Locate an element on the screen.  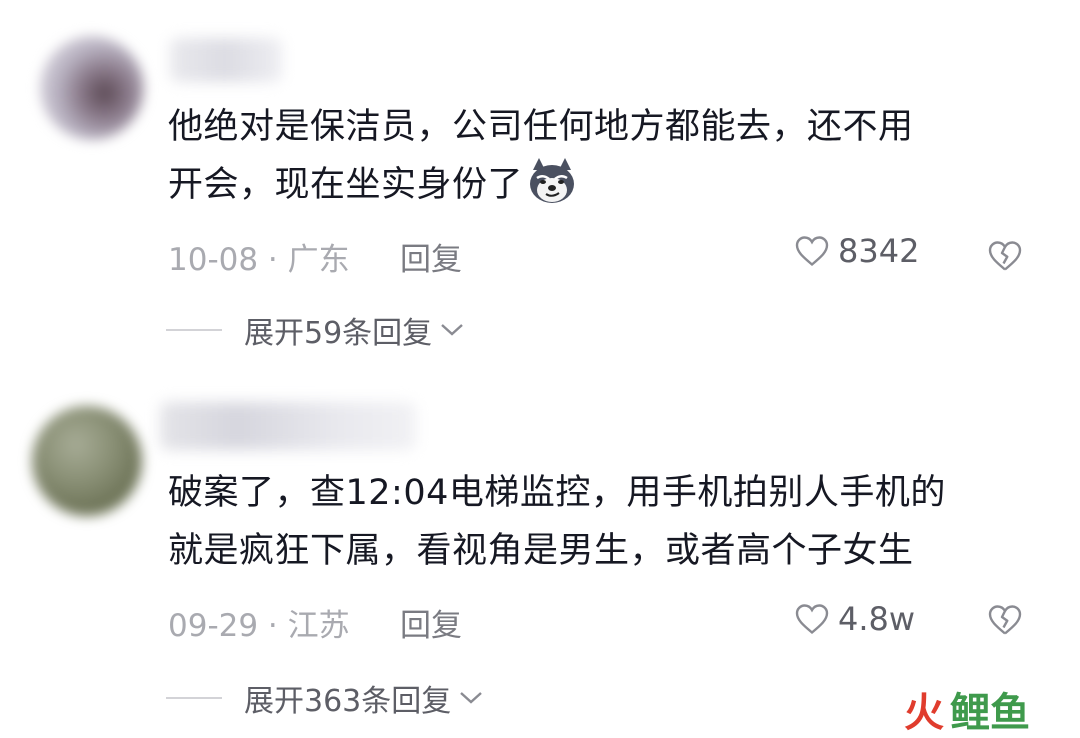
watermark-fire: 火 is located at coordinates (924, 713).